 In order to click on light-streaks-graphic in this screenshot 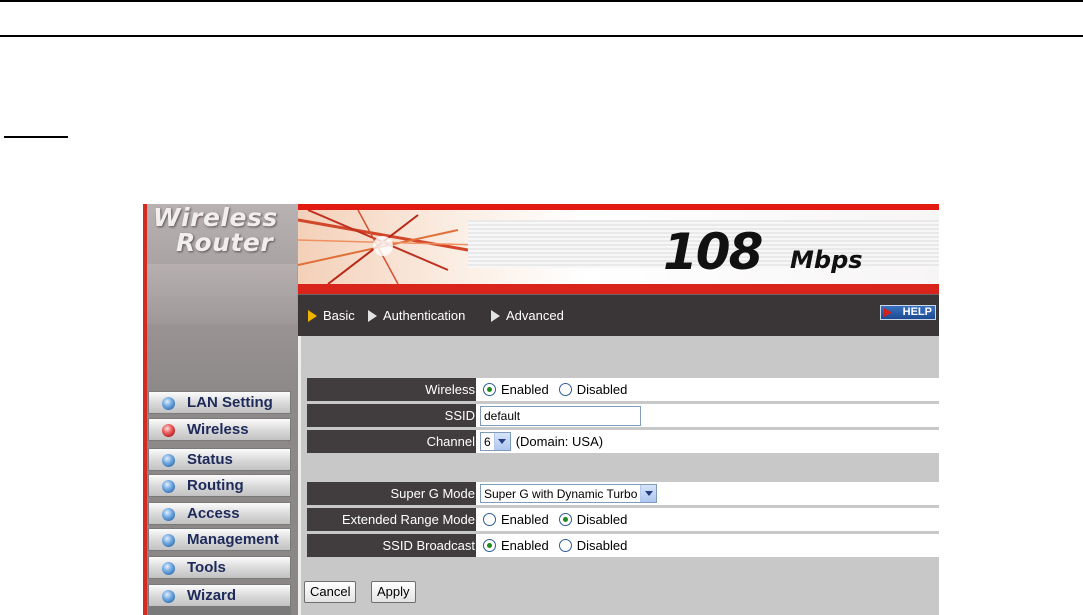, I will do `click(388, 247)`.